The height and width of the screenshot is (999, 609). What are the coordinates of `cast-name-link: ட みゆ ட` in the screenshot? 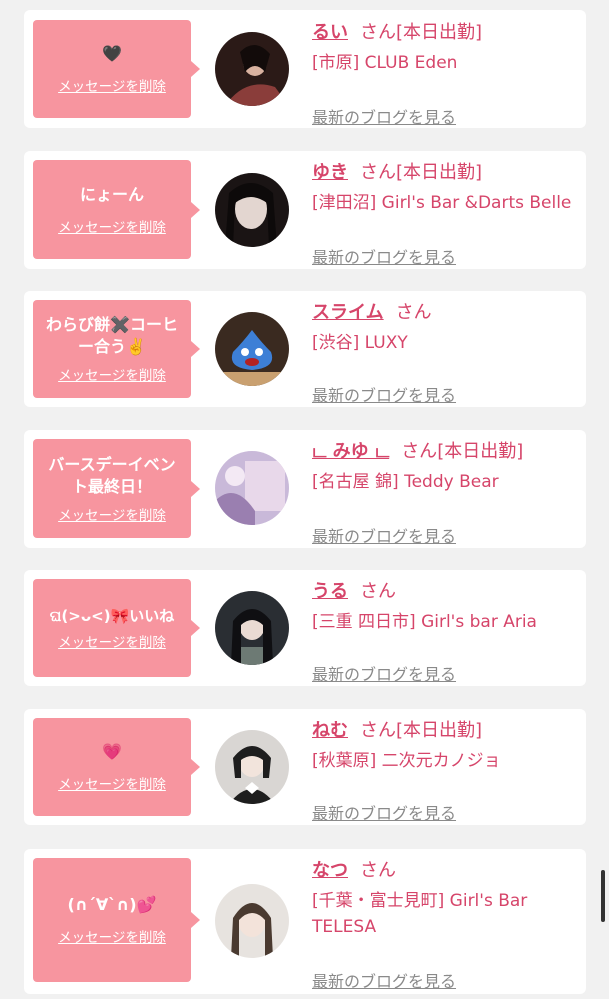 It's located at (350, 451).